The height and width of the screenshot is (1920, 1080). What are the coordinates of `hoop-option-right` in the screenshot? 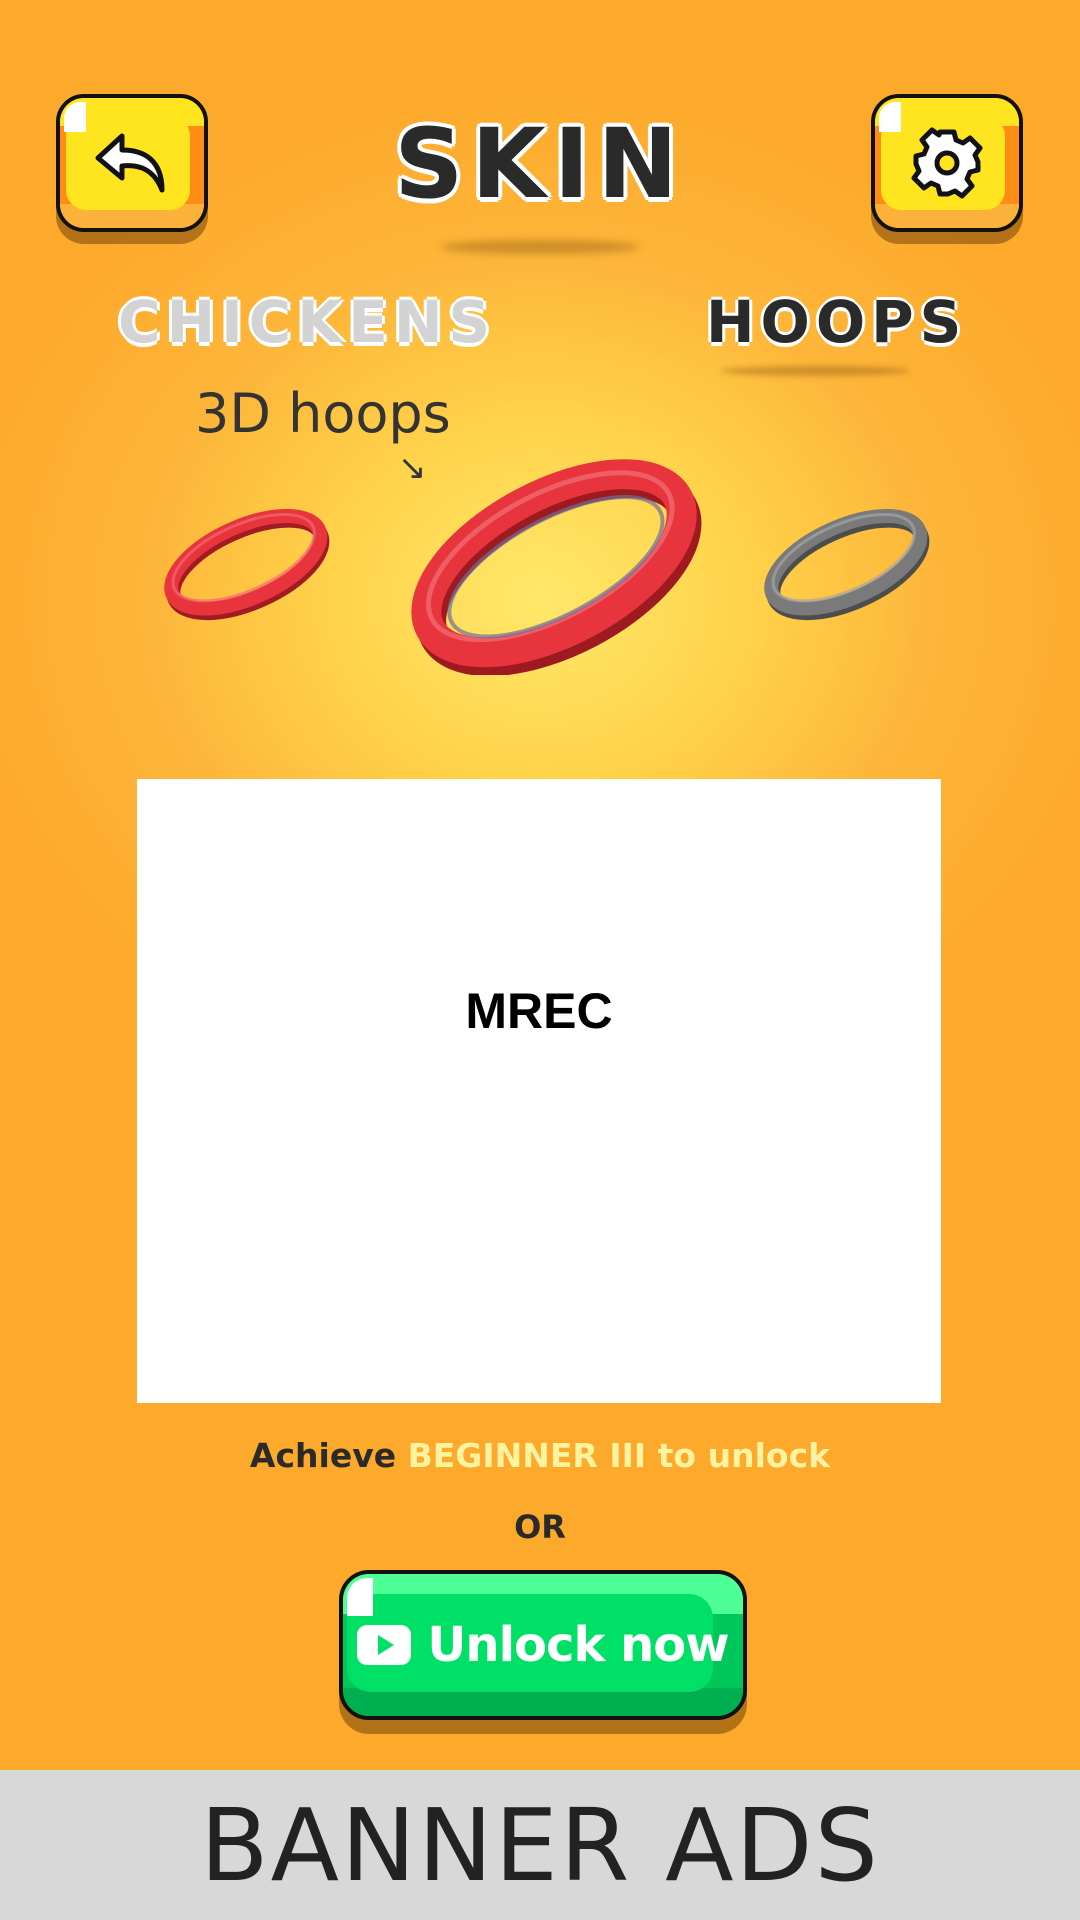 It's located at (847, 565).